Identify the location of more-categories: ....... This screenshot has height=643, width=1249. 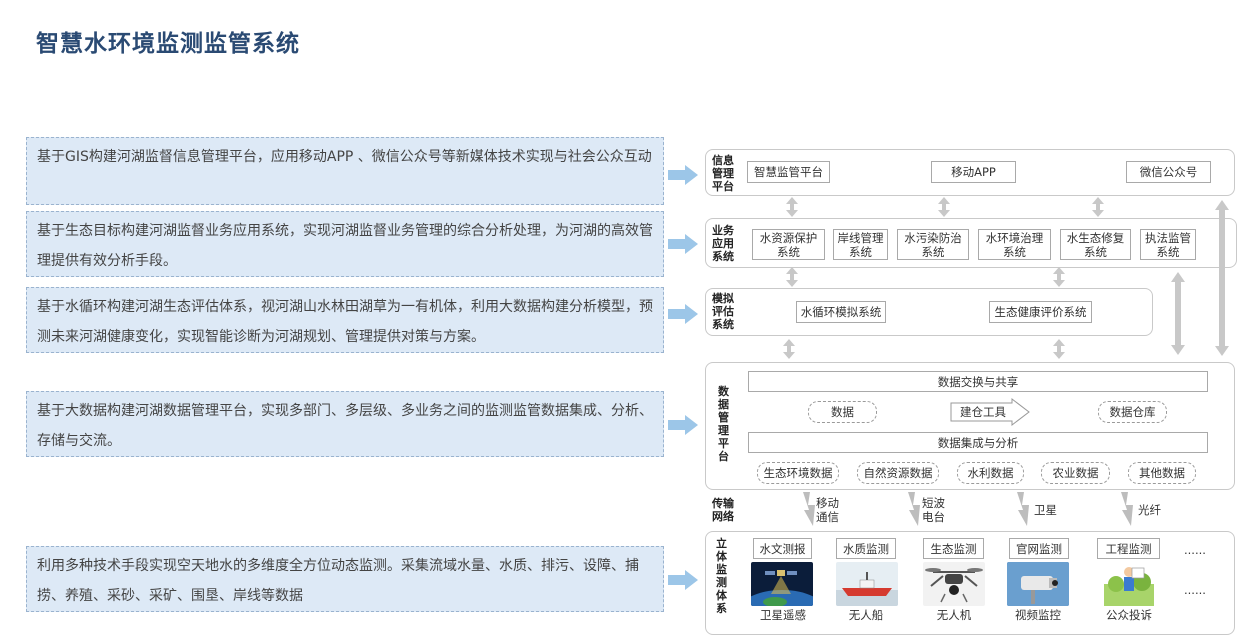
(1195, 550).